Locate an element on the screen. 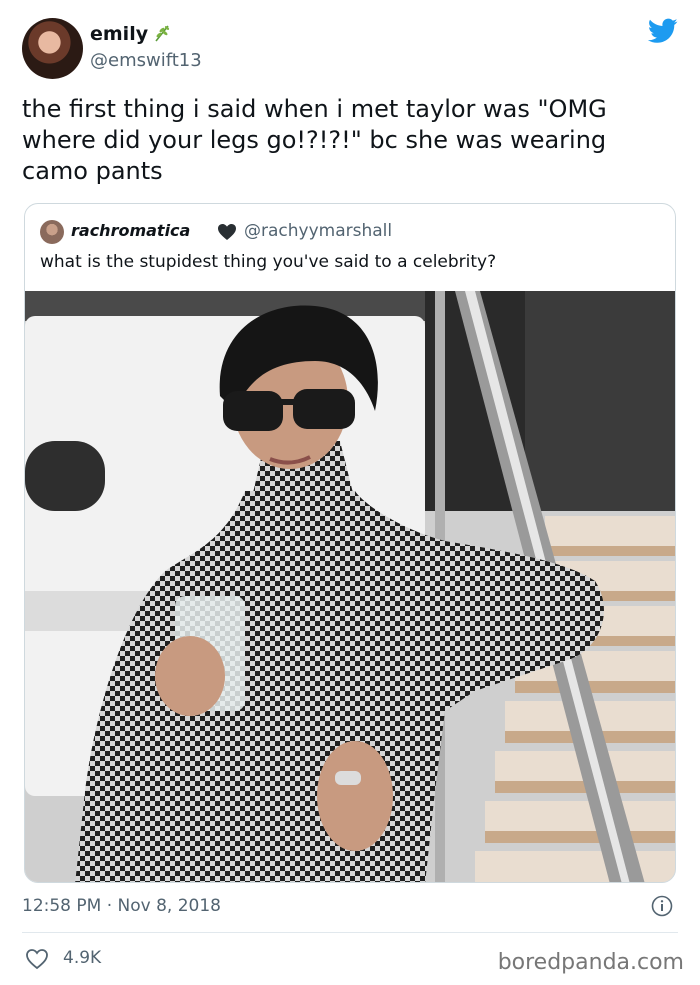 This screenshot has width=700, height=985. quoted-author-name: rachromatica is located at coordinates (131, 230).